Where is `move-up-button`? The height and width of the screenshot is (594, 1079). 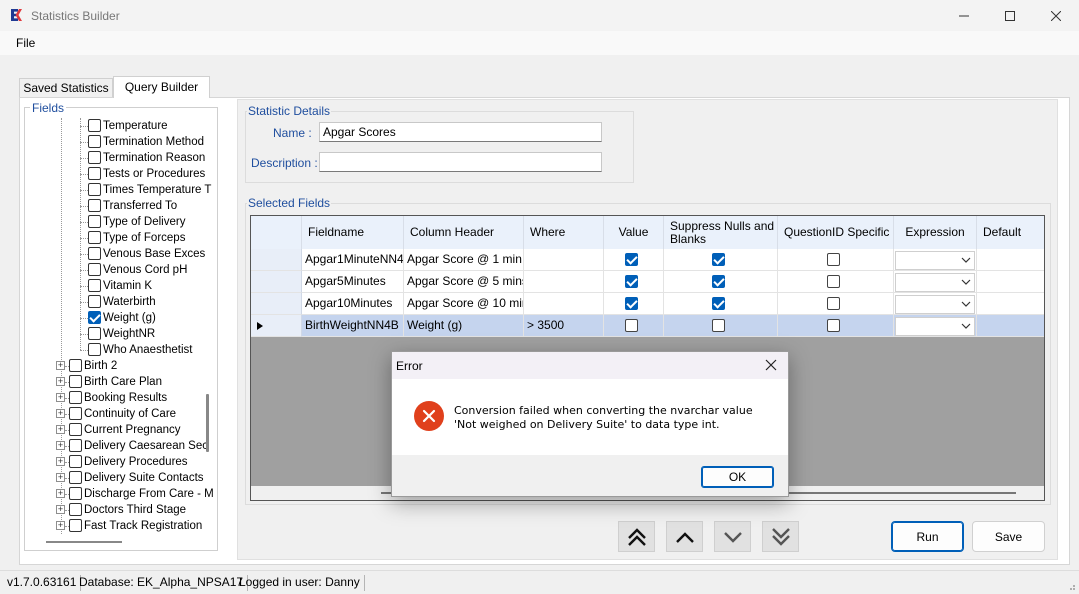
move-up-button is located at coordinates (684, 536).